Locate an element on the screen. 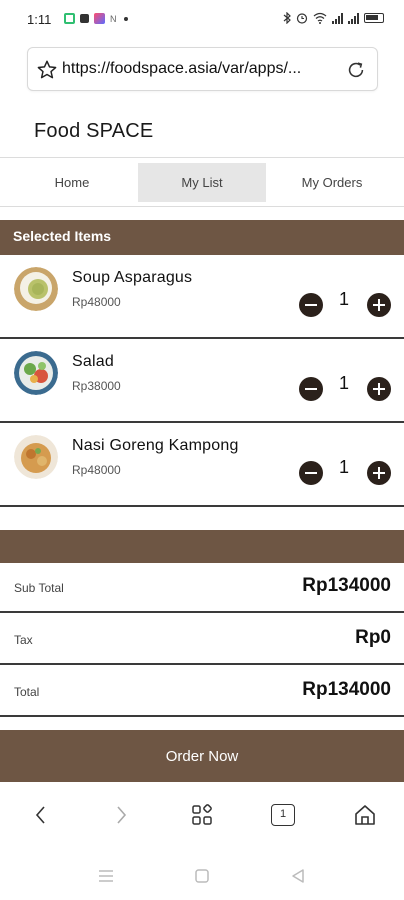 This screenshot has width=404, height=900. header-divider is located at coordinates (202, 157).